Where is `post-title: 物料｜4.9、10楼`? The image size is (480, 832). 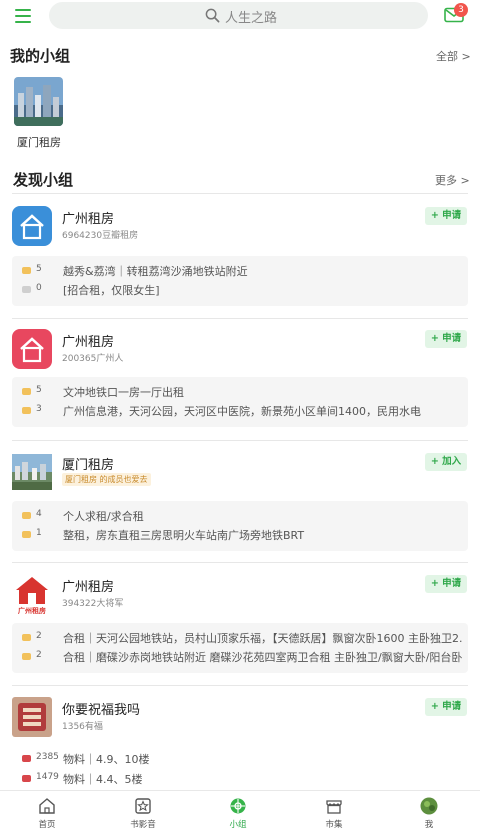 post-title: 物料｜4.9、10楼 is located at coordinates (106, 759).